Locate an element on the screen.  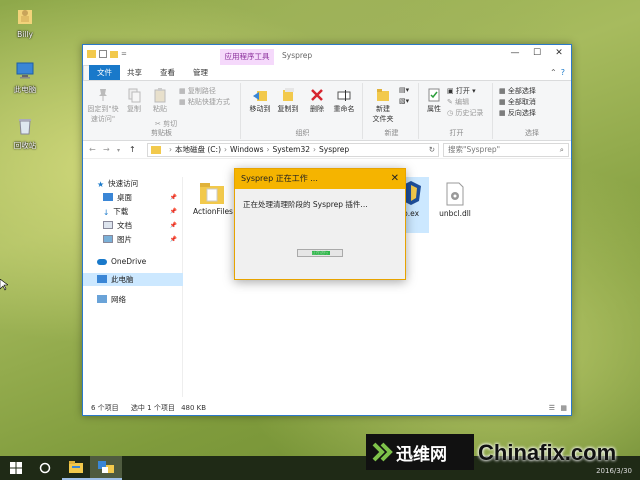
cortana-circle-icon is located at coordinates (45, 468).